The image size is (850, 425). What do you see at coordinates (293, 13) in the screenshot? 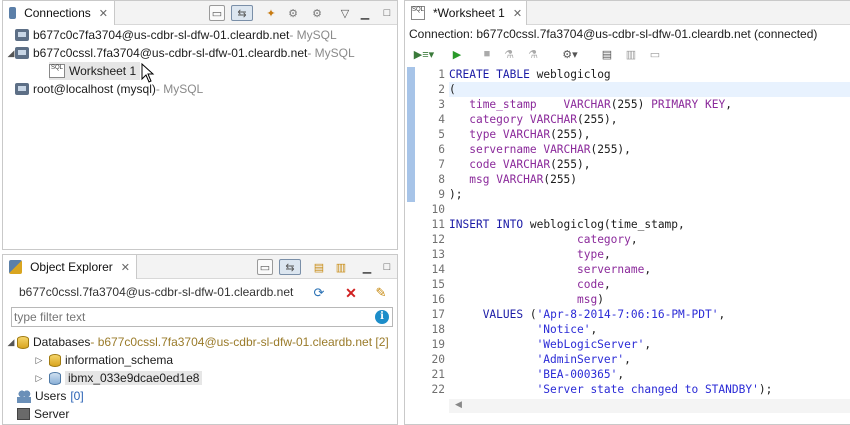
I see `properties-icon: ⚙` at bounding box center [293, 13].